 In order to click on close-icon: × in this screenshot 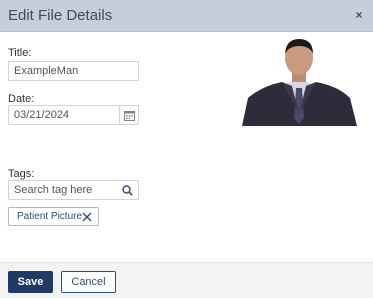, I will do `click(359, 15)`.